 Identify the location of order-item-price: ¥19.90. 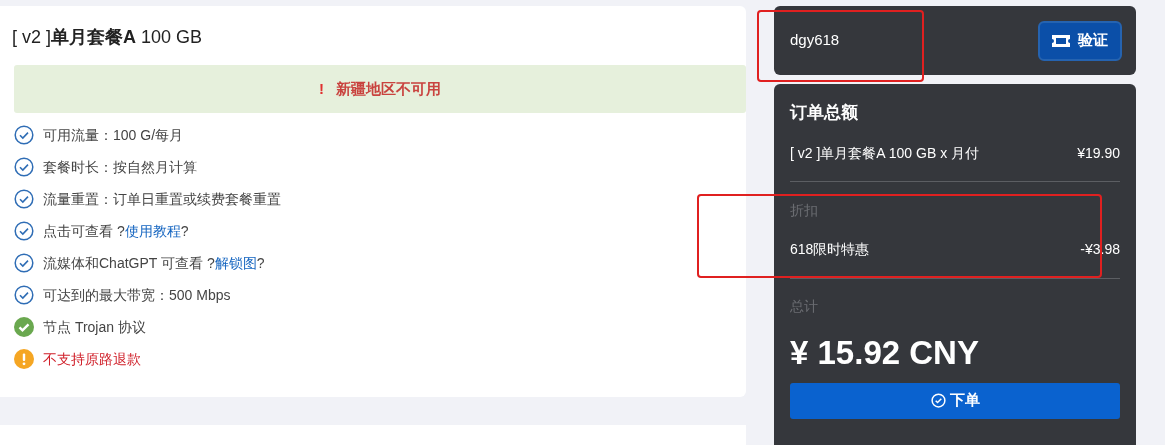
(1098, 153).